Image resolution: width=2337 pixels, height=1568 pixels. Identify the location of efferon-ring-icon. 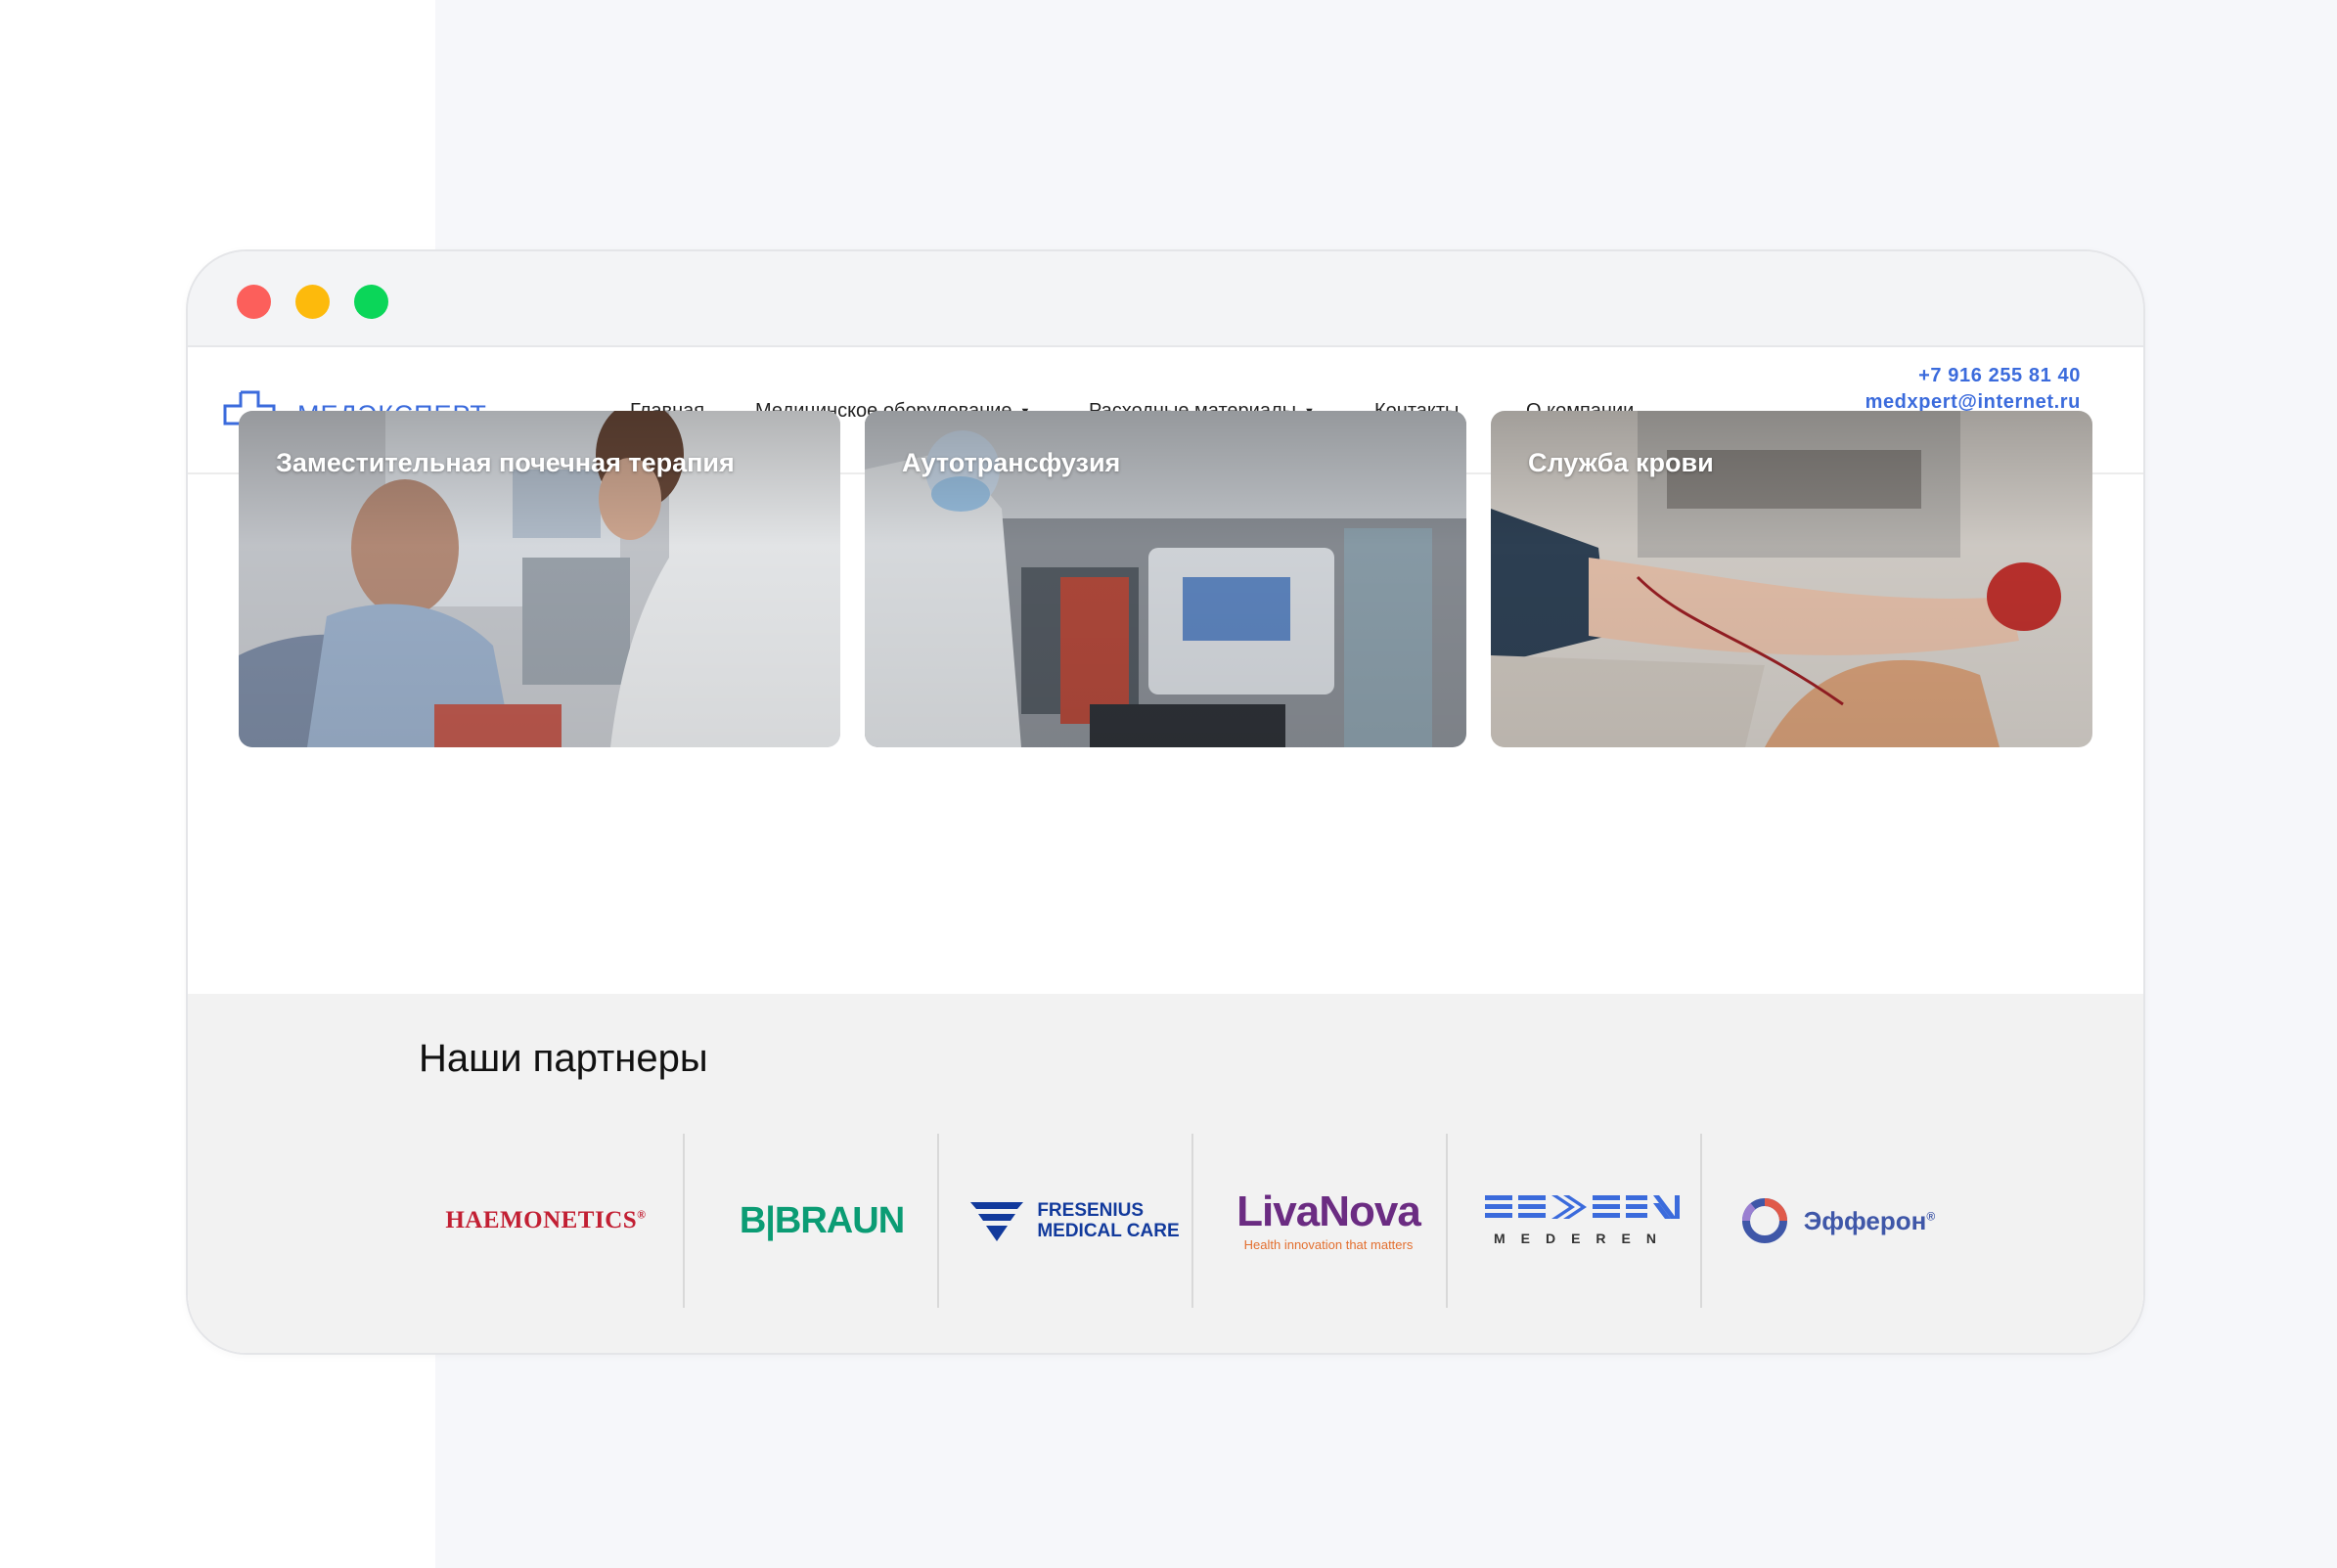
(1764, 1220).